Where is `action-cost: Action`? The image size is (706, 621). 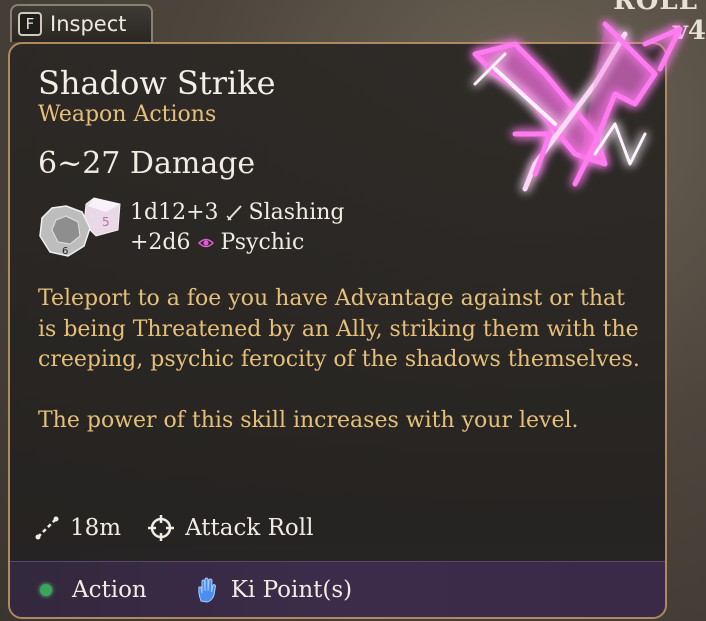 action-cost: Action is located at coordinates (93, 590).